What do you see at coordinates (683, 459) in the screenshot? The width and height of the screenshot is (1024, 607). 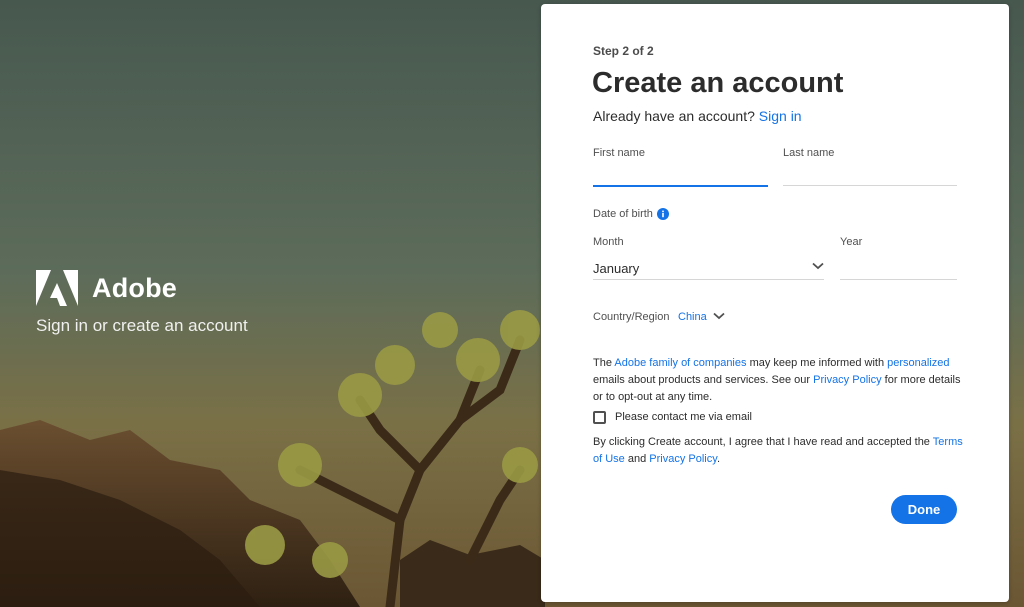 I see `terms-privacy-policy-link: Privacy Policy` at bounding box center [683, 459].